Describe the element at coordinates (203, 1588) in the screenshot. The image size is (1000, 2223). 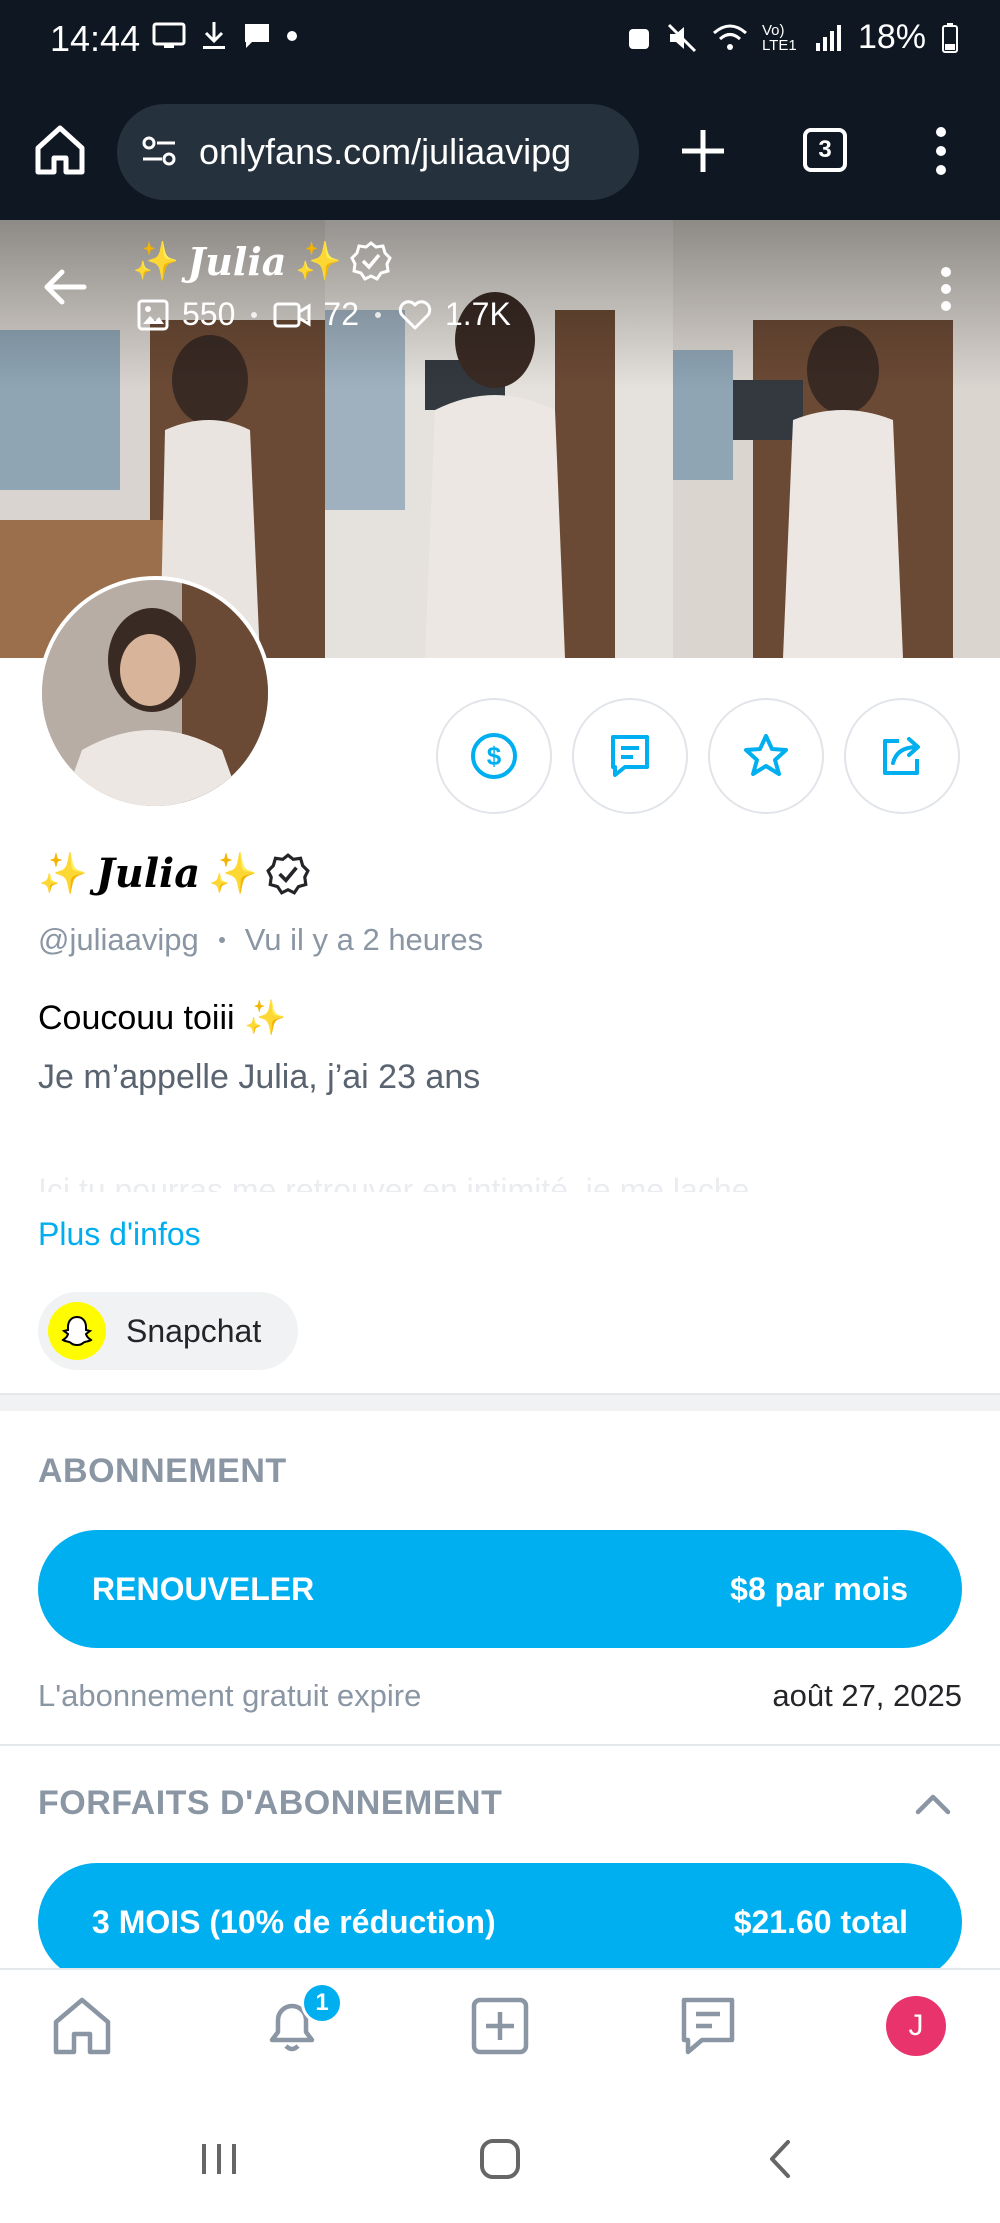
I see `renew-label: RENOUVELER` at that location.